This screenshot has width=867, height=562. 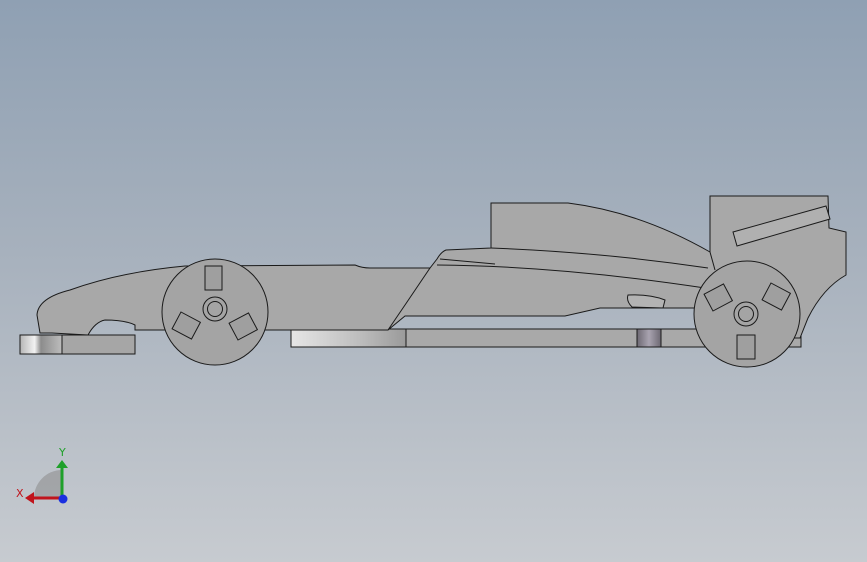 I want to click on x-axis-arrow, so click(x=29, y=498).